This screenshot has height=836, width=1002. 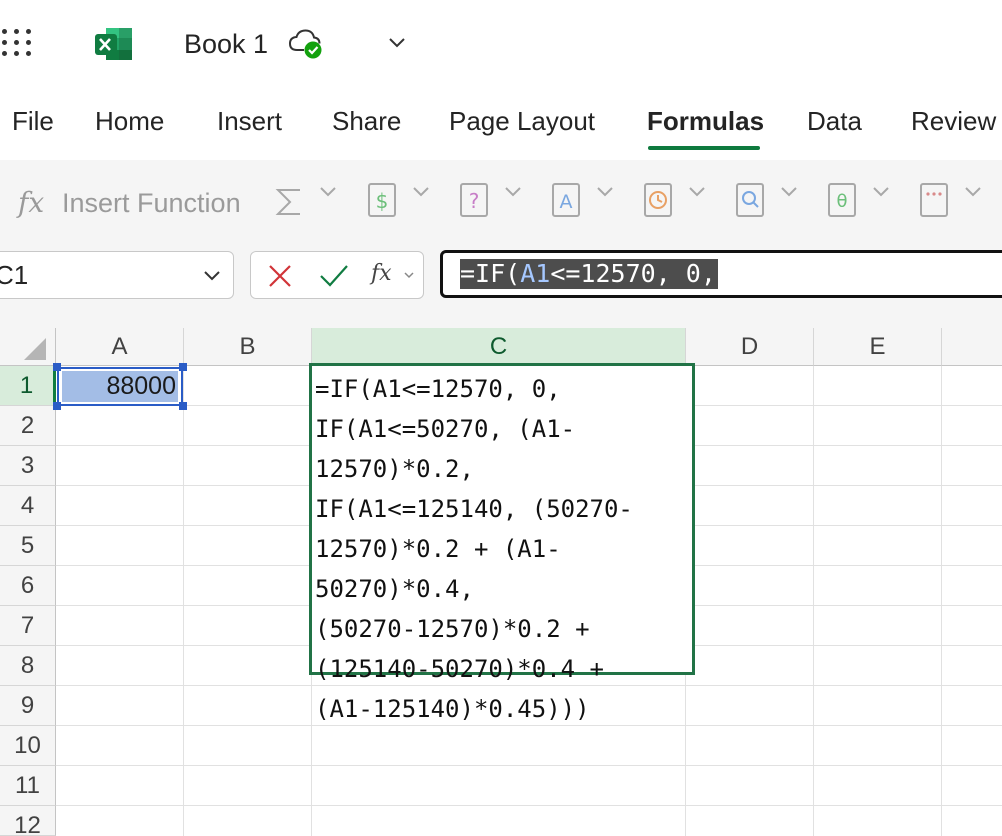 What do you see at coordinates (409, 275) in the screenshot?
I see `fx-chevron-down-icon` at bounding box center [409, 275].